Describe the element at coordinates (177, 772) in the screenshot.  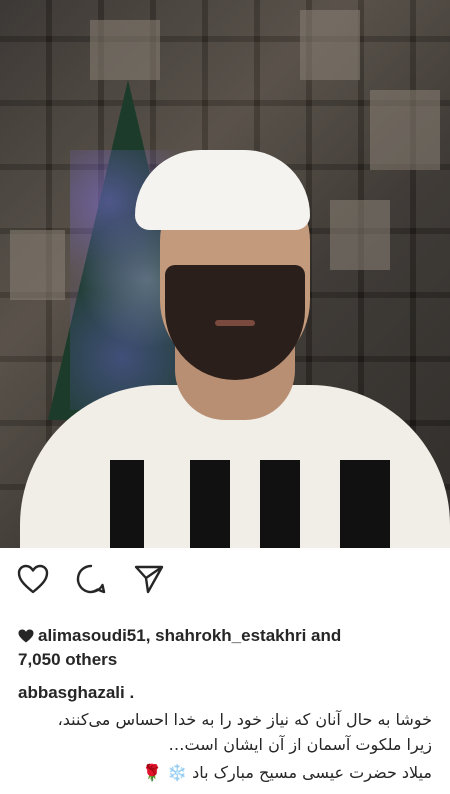
I see `snowflake-emoji: ❄️` at that location.